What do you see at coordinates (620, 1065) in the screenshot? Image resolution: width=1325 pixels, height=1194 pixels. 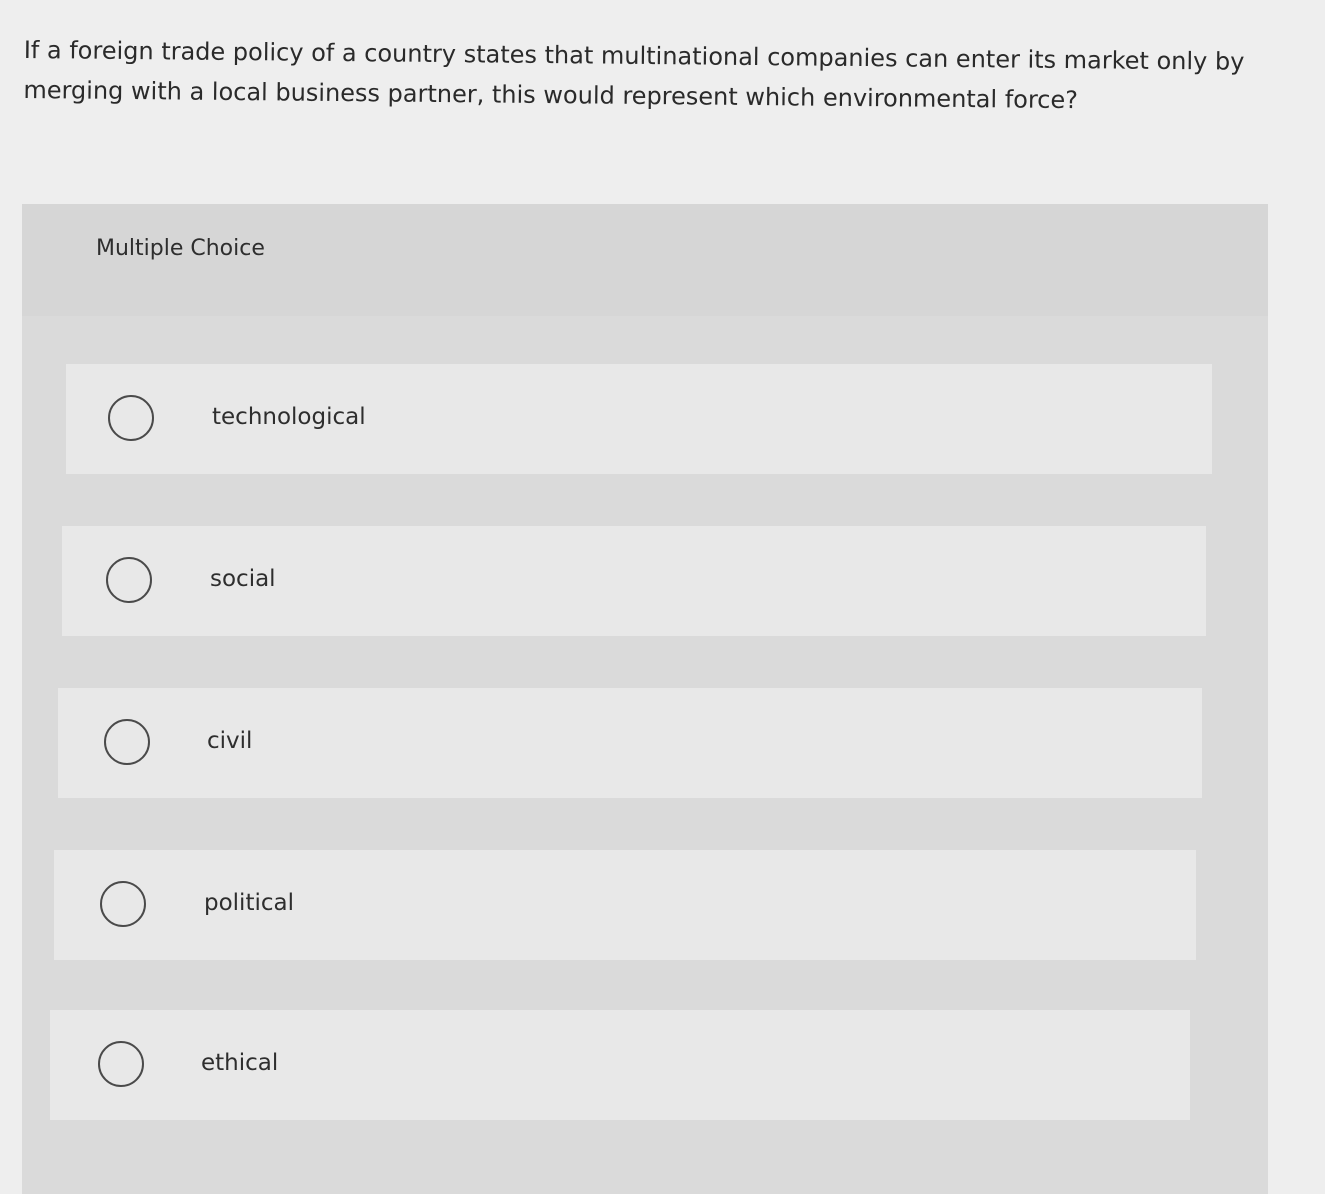 I see `option-ethical: ethical` at bounding box center [620, 1065].